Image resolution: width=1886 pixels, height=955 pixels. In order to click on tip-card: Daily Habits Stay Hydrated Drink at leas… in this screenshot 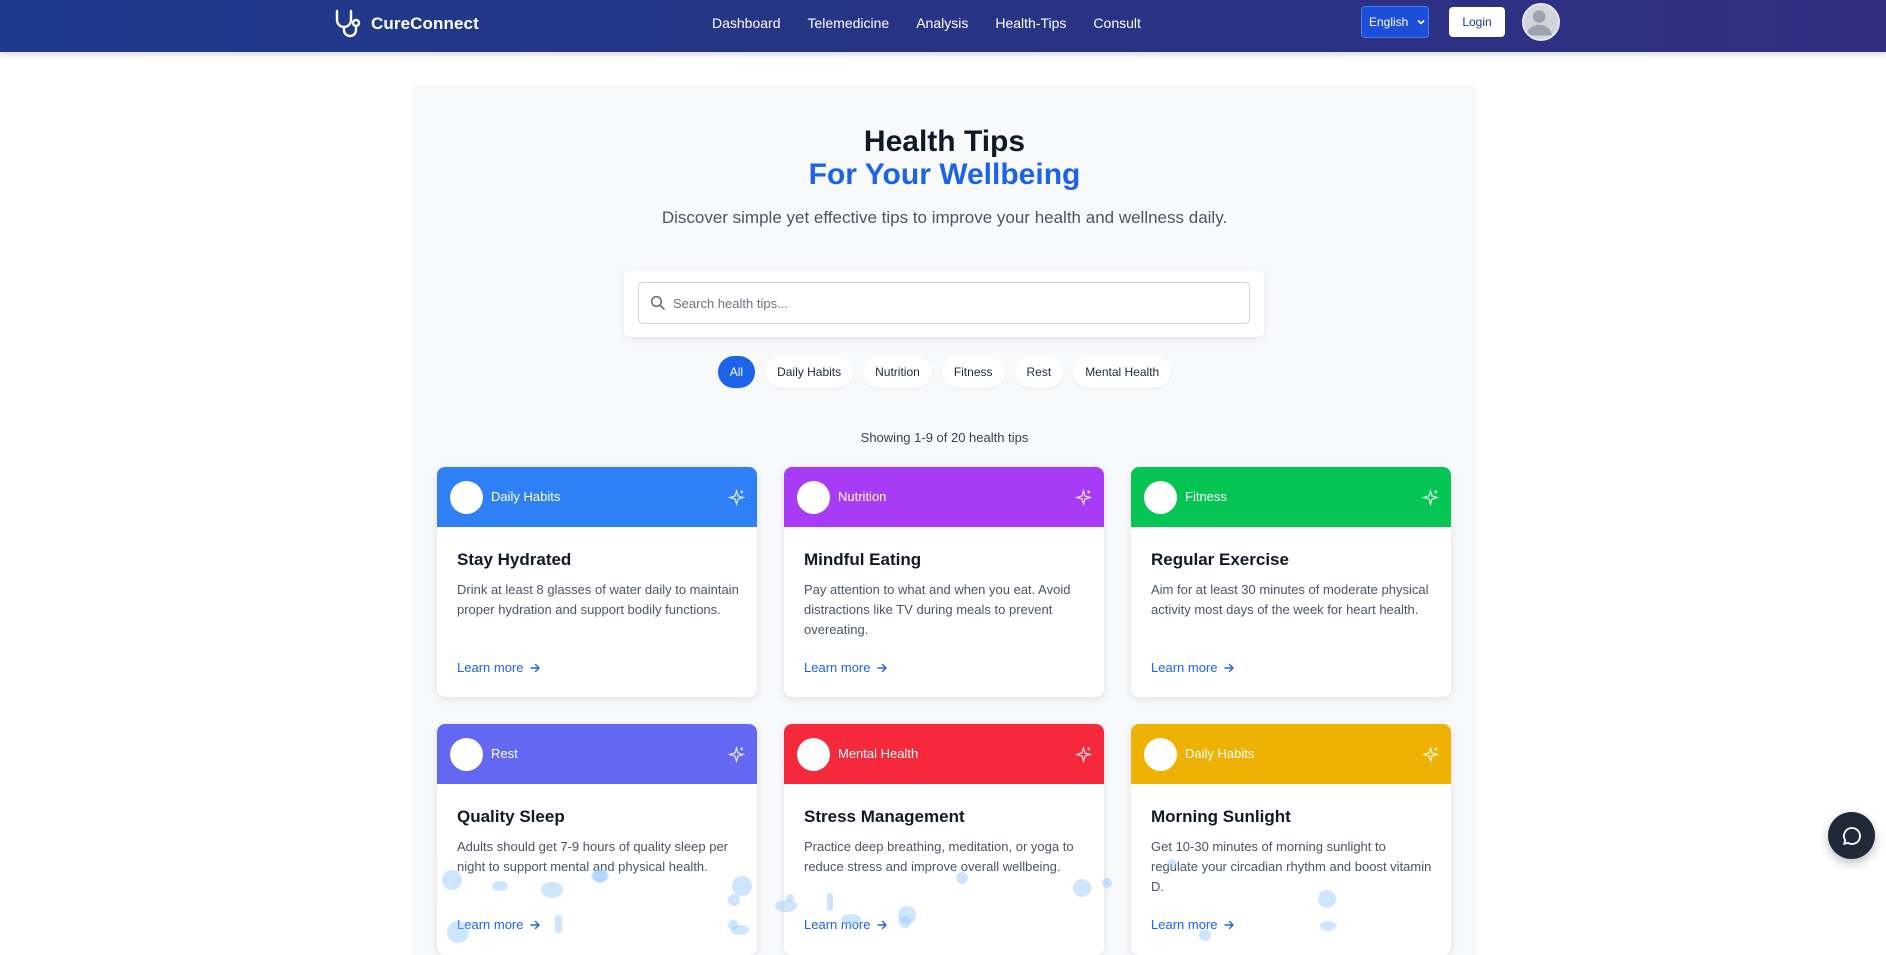, I will do `click(597, 582)`.